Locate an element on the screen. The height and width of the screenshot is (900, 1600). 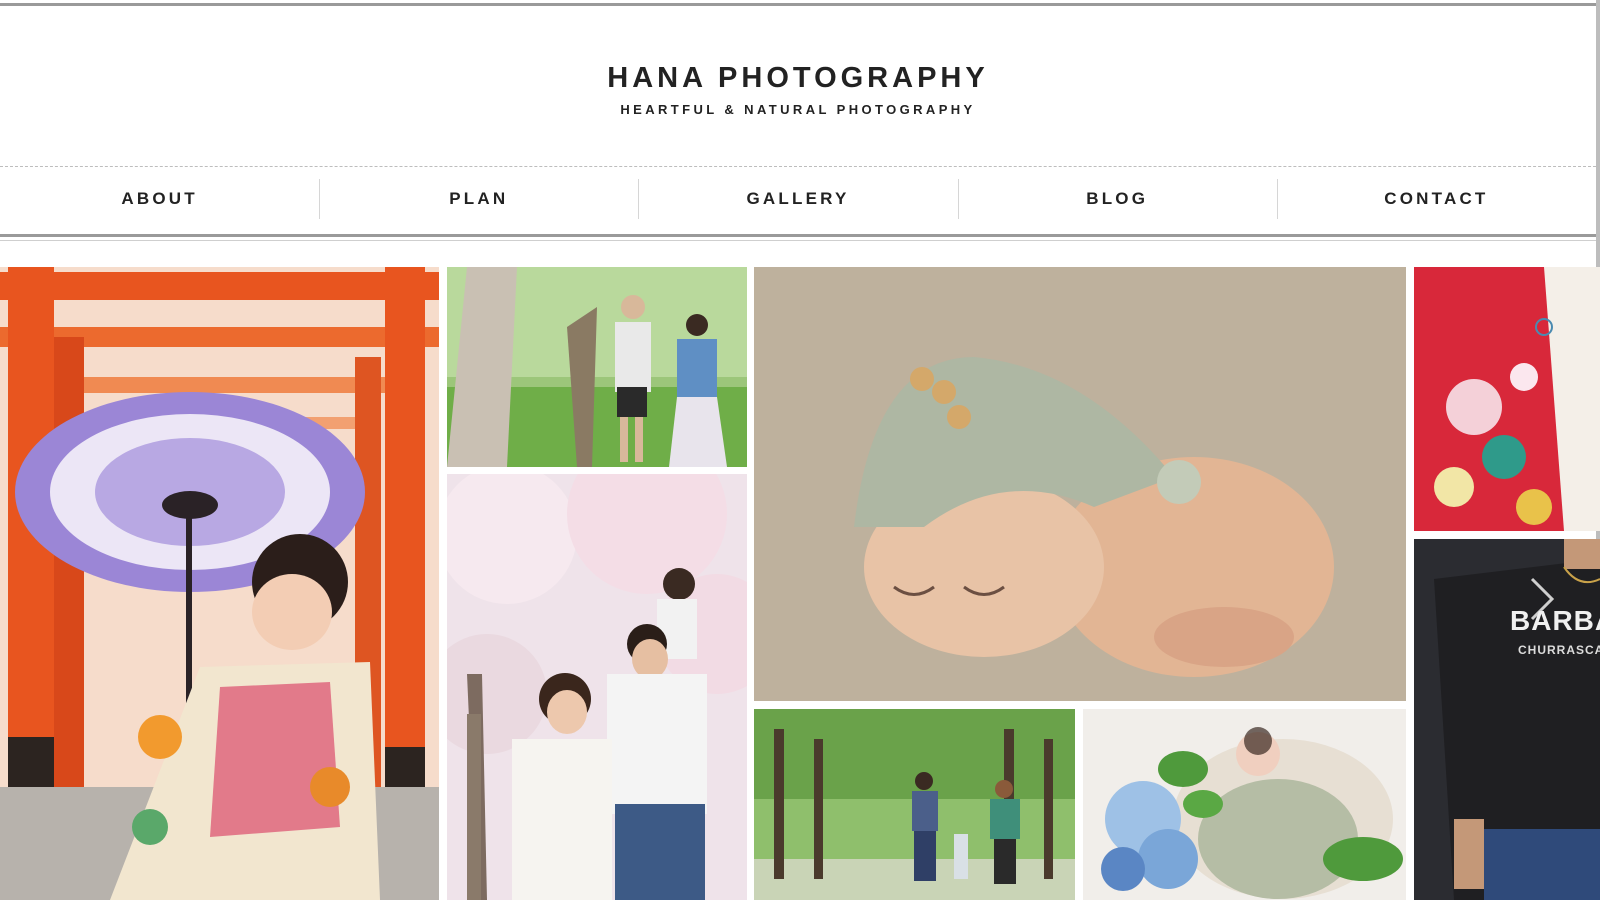
gallery-photo-red-kimono is located at coordinates (1507, 399).